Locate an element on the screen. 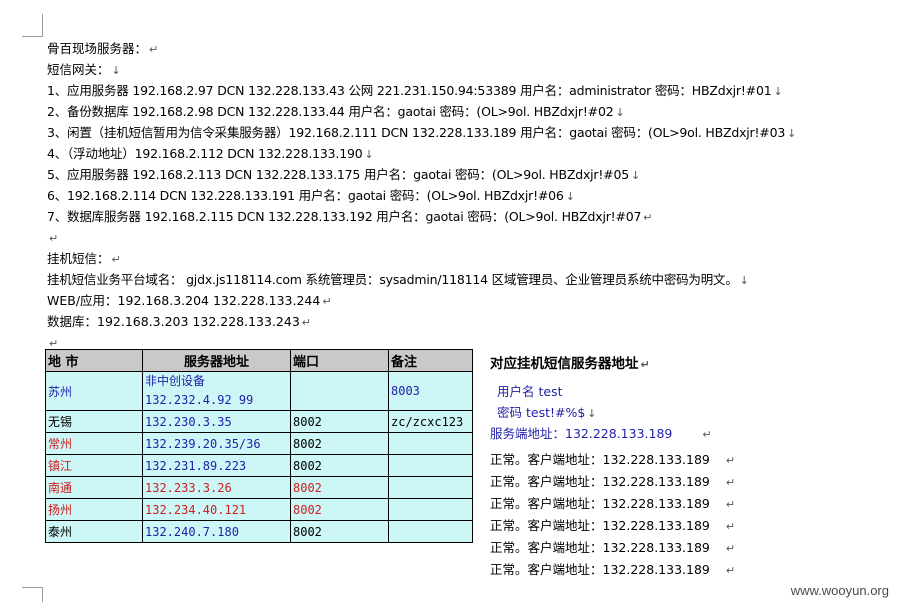 Image resolution: width=899 pixels, height=602 pixels. header-note: 备注 is located at coordinates (430, 360).